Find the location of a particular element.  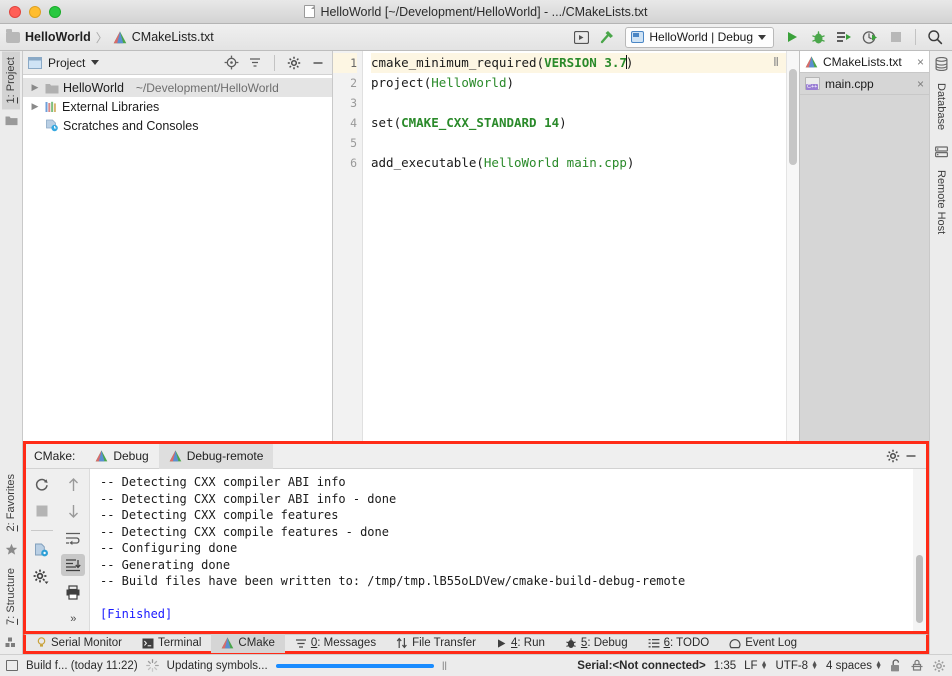

cmake-tab-debug: Debug is located at coordinates (121, 456).